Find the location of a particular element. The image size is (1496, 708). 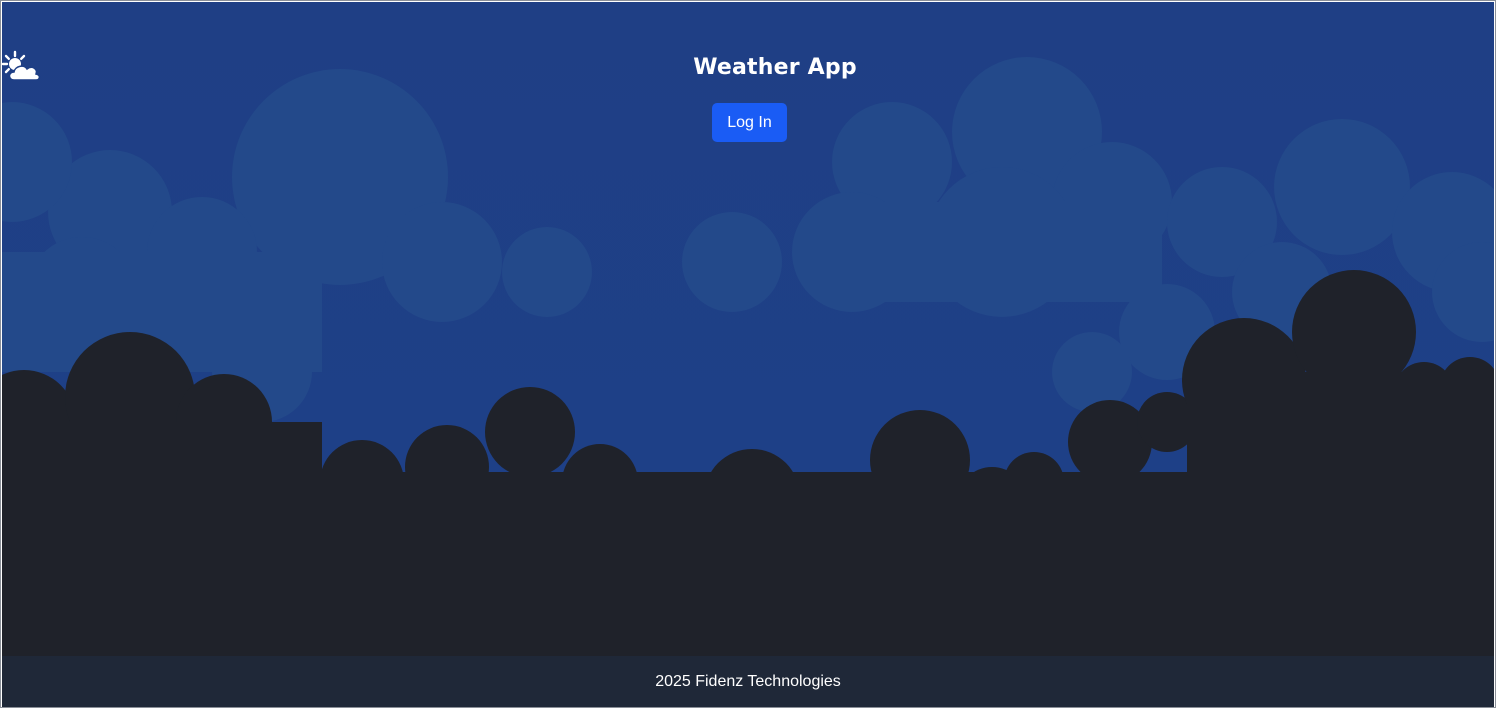

sun-behind-cloud-icon is located at coordinates (340, 67).